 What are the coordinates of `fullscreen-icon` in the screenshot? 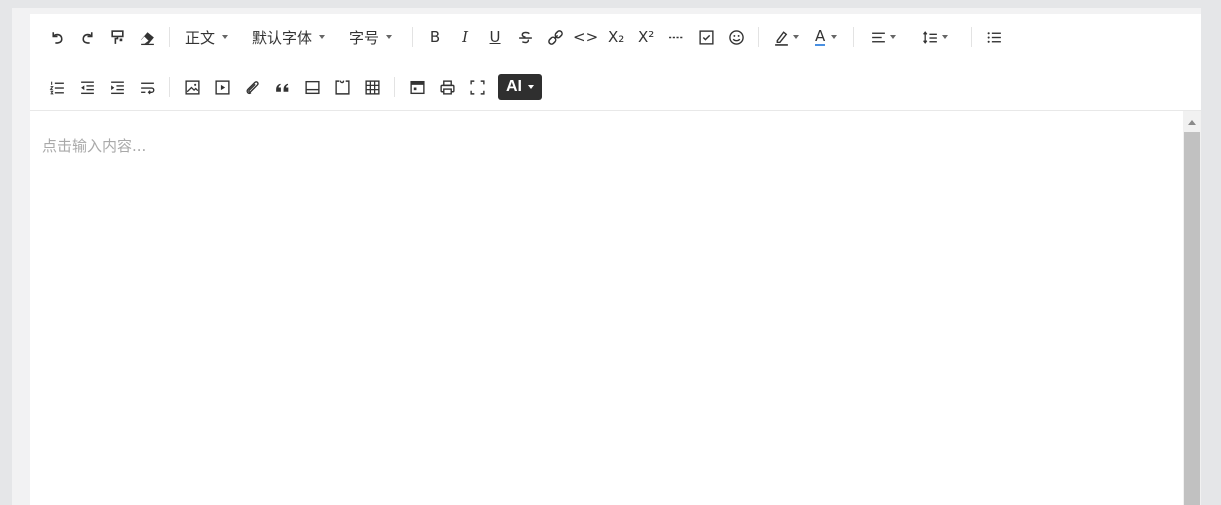 It's located at (477, 87).